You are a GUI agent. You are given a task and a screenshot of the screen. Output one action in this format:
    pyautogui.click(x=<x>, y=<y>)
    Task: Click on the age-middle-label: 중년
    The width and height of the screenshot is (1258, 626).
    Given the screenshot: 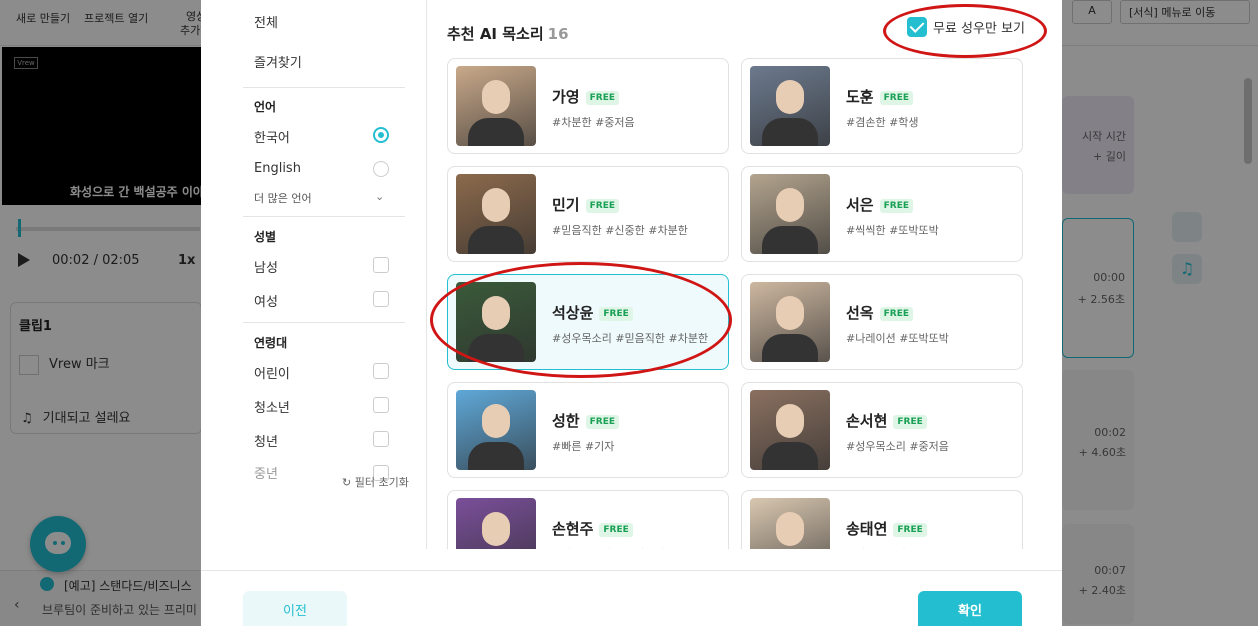 What is the action you would take?
    pyautogui.click(x=266, y=474)
    